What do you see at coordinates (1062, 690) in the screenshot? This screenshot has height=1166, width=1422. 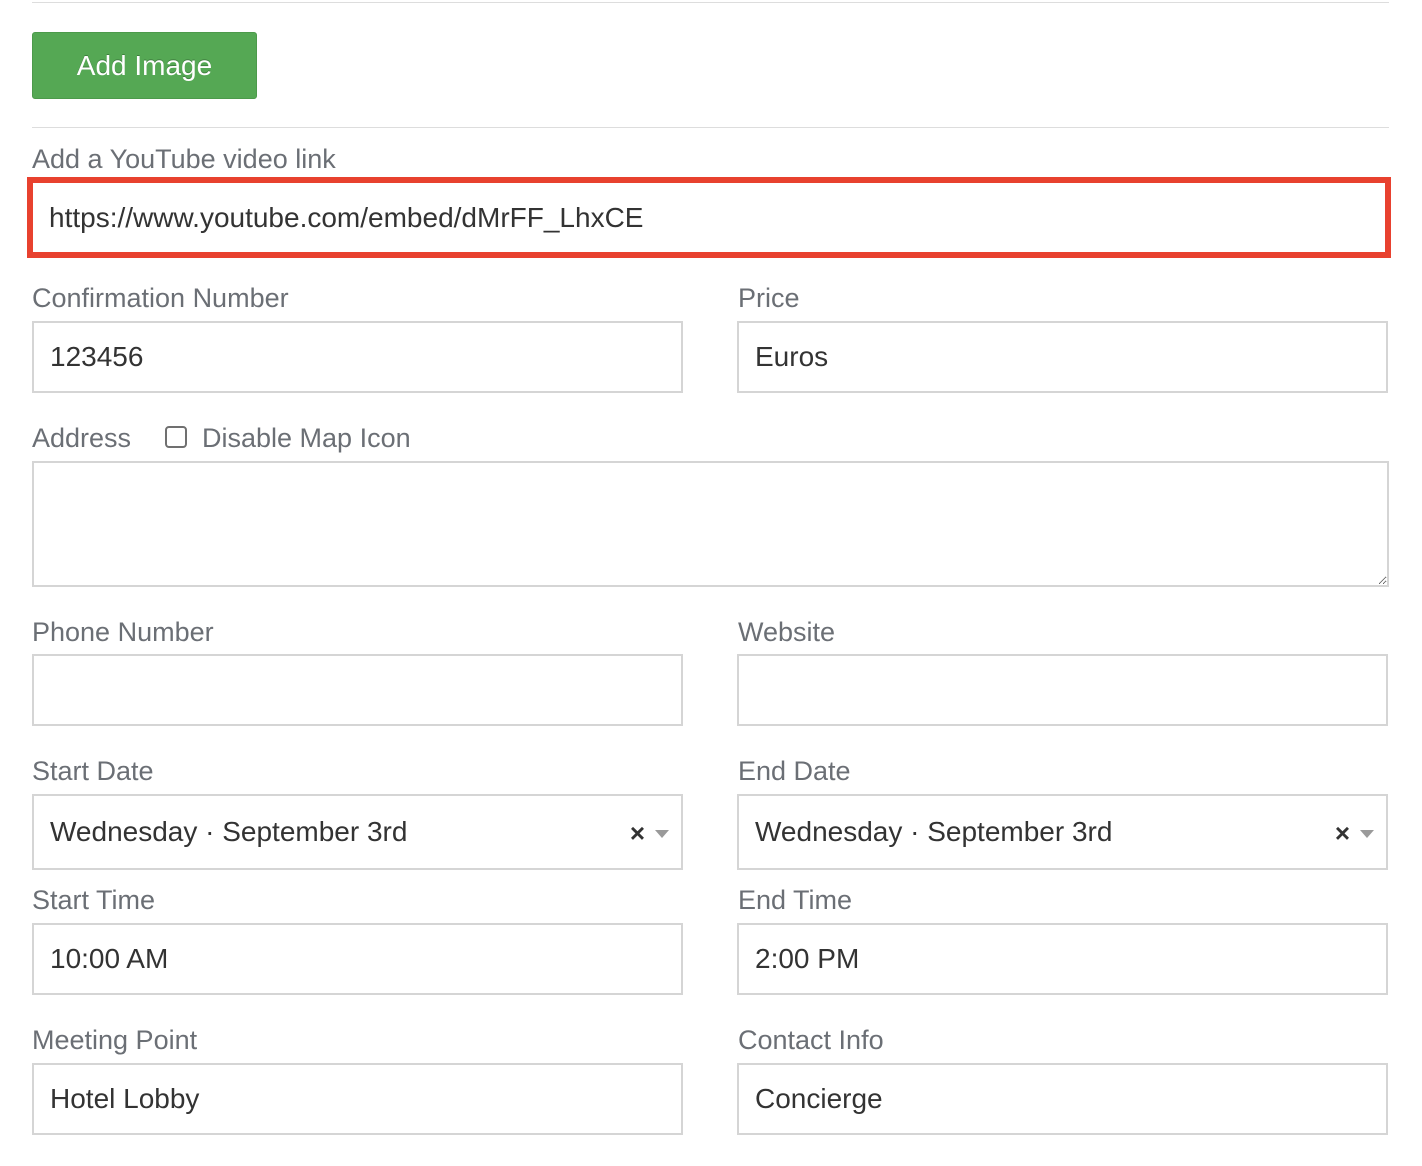 I see `website-input` at bounding box center [1062, 690].